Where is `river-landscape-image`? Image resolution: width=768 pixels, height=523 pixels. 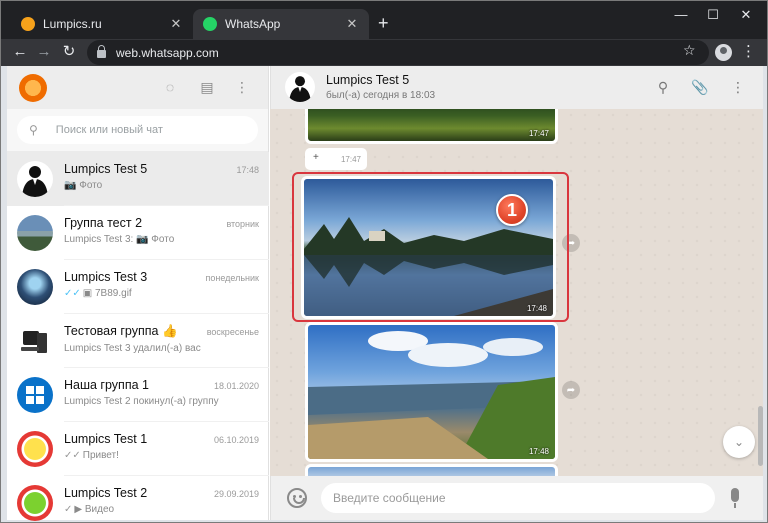
river-landscape-image is located at coordinates (431, 395).